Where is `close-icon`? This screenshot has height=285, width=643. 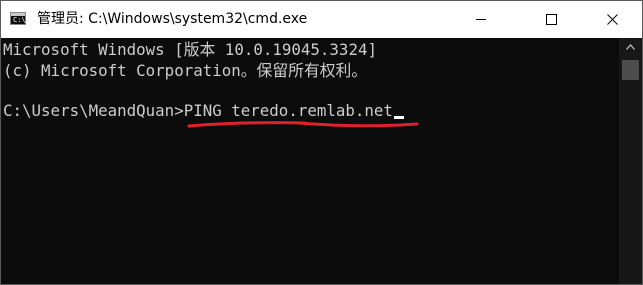
close-icon is located at coordinates (612, 19).